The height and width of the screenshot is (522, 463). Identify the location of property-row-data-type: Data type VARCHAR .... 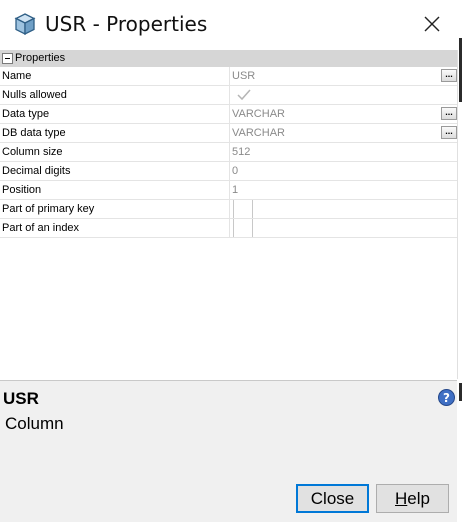
(228, 114).